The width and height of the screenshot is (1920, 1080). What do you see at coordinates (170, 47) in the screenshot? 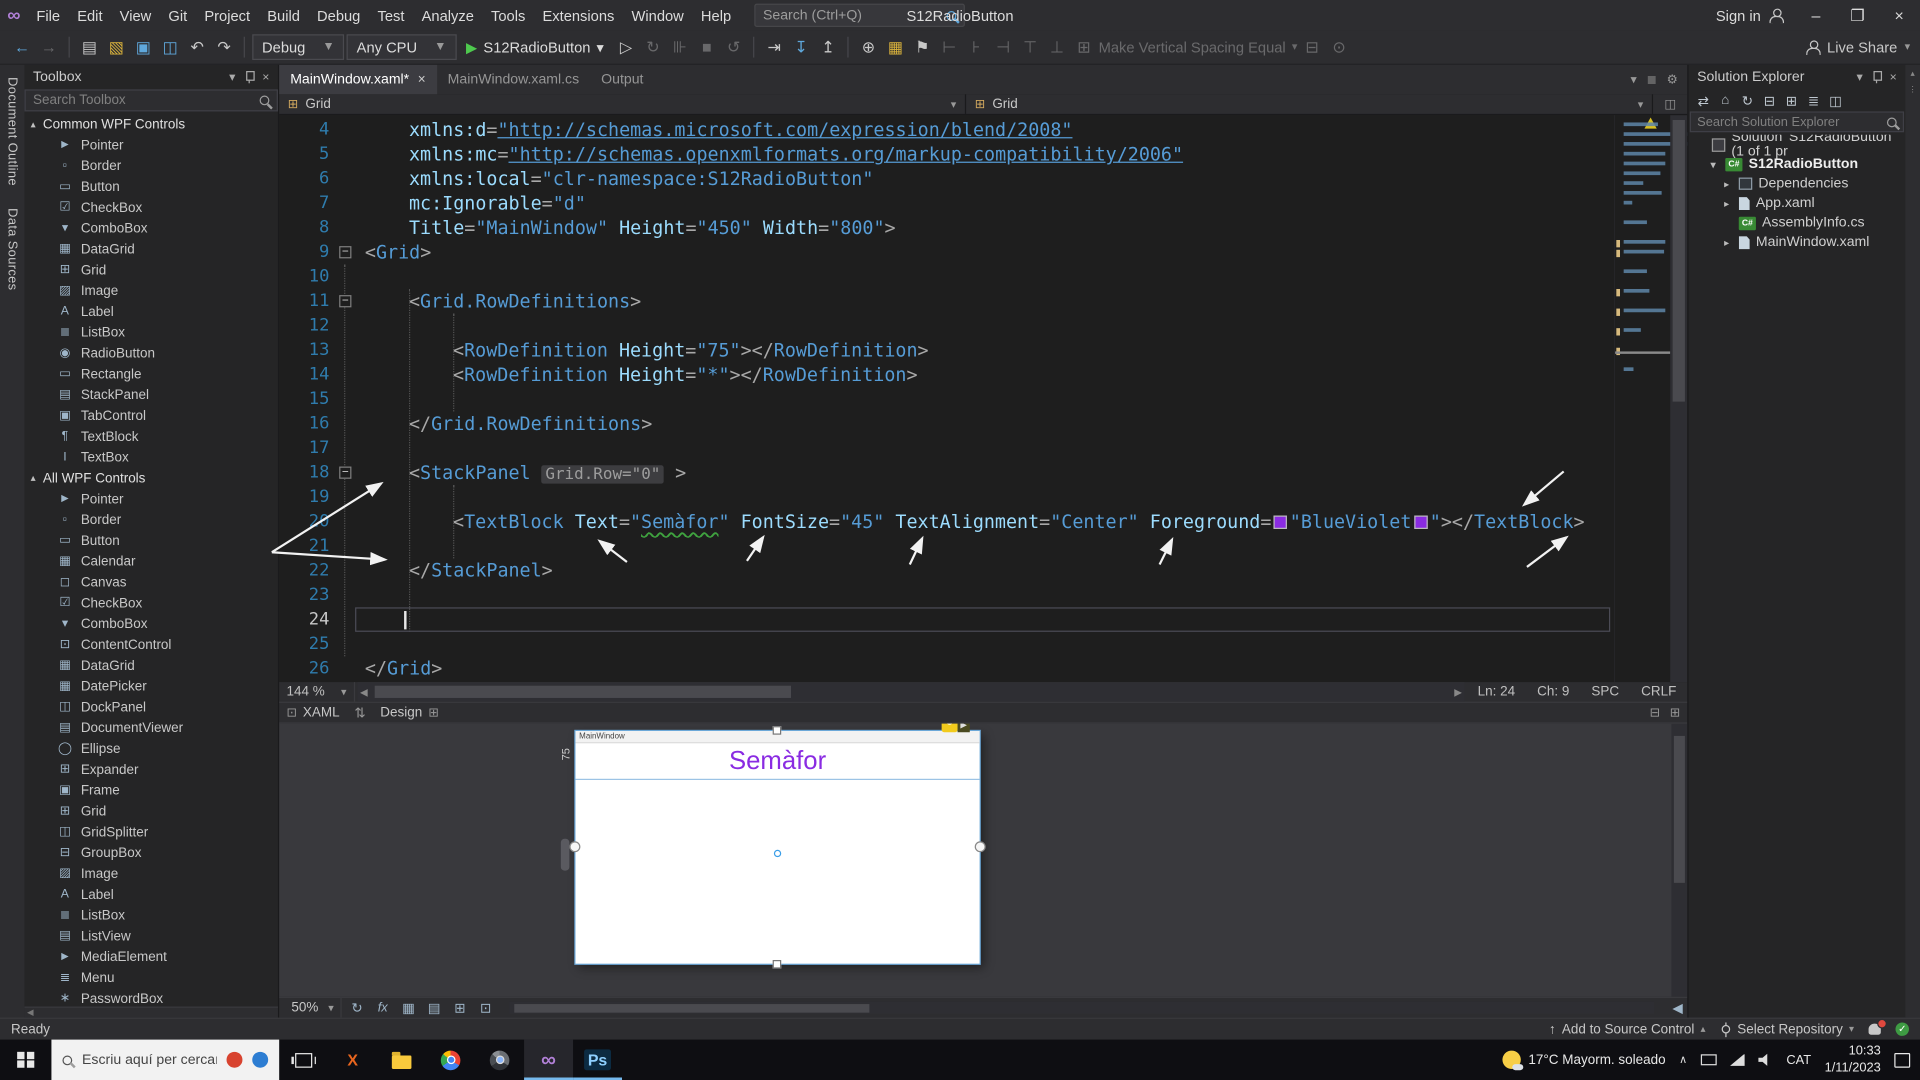
I see `save-all-icon: ◫` at bounding box center [170, 47].